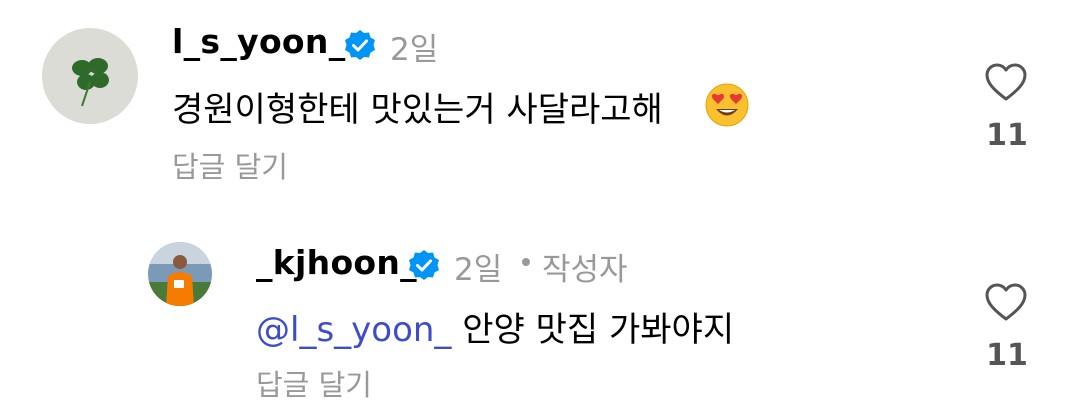 Image resolution: width=1073 pixels, height=404 pixels. Describe the element at coordinates (585, 270) in the screenshot. I see `author-badge: 작성자` at that location.